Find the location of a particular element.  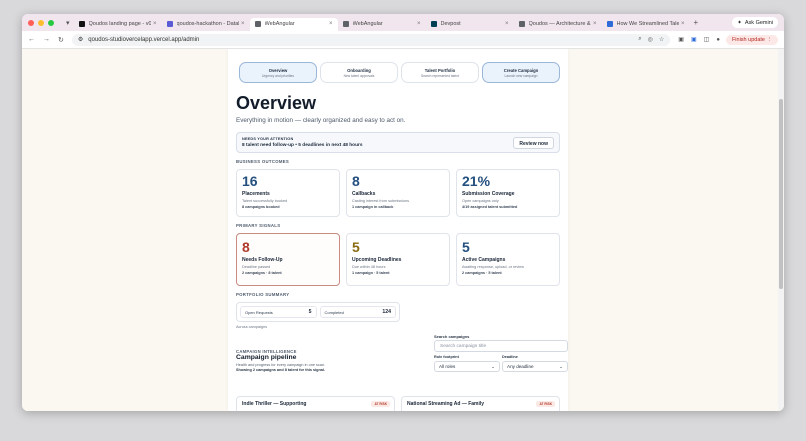

forward-icon: → is located at coordinates (46, 39).